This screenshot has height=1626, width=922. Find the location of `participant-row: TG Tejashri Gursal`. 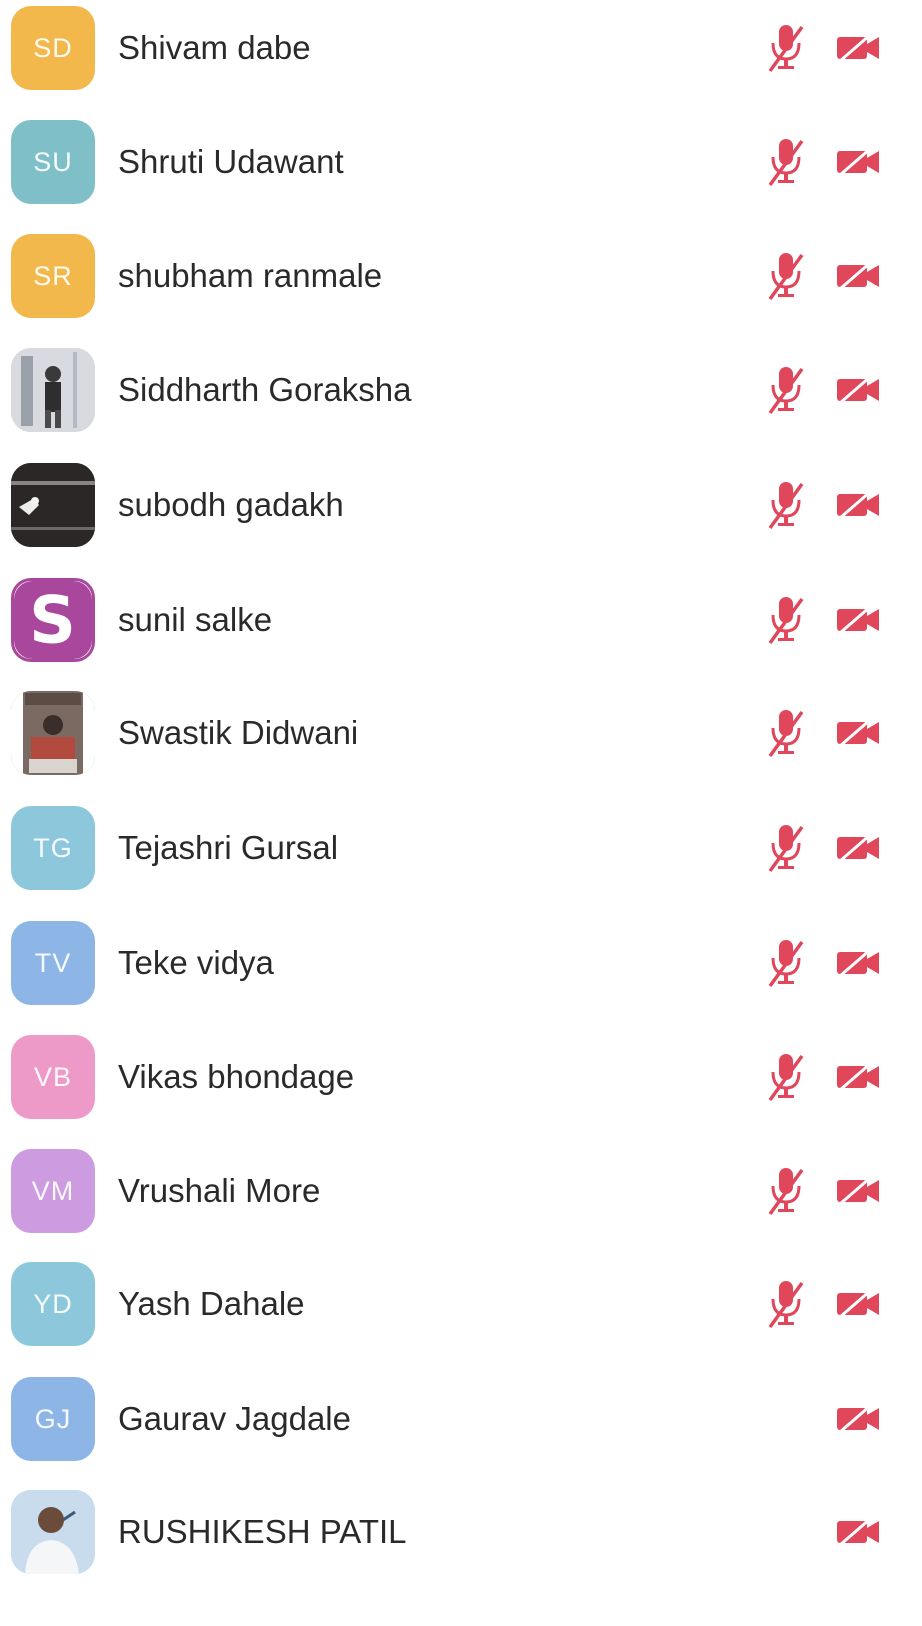

participant-row: TG Tejashri Gursal is located at coordinates (461, 848).